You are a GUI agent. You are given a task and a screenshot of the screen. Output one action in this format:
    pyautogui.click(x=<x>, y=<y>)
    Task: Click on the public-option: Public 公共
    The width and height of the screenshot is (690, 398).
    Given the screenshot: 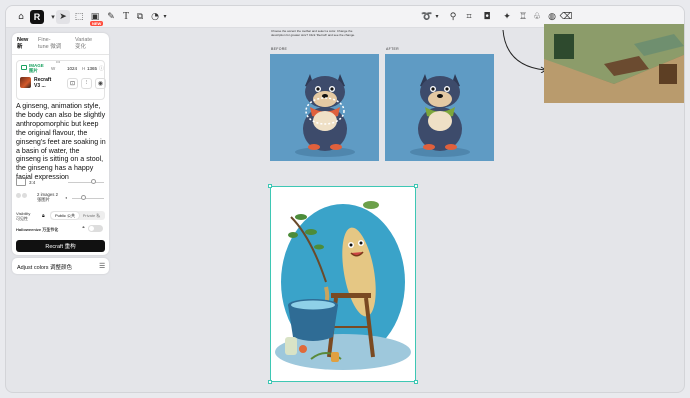 What is the action you would take?
    pyautogui.click(x=65, y=215)
    